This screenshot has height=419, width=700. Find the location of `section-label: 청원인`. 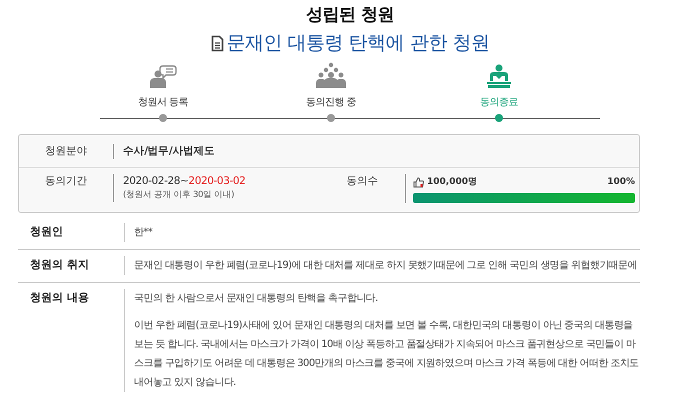

section-label: 청원인 is located at coordinates (46, 232).